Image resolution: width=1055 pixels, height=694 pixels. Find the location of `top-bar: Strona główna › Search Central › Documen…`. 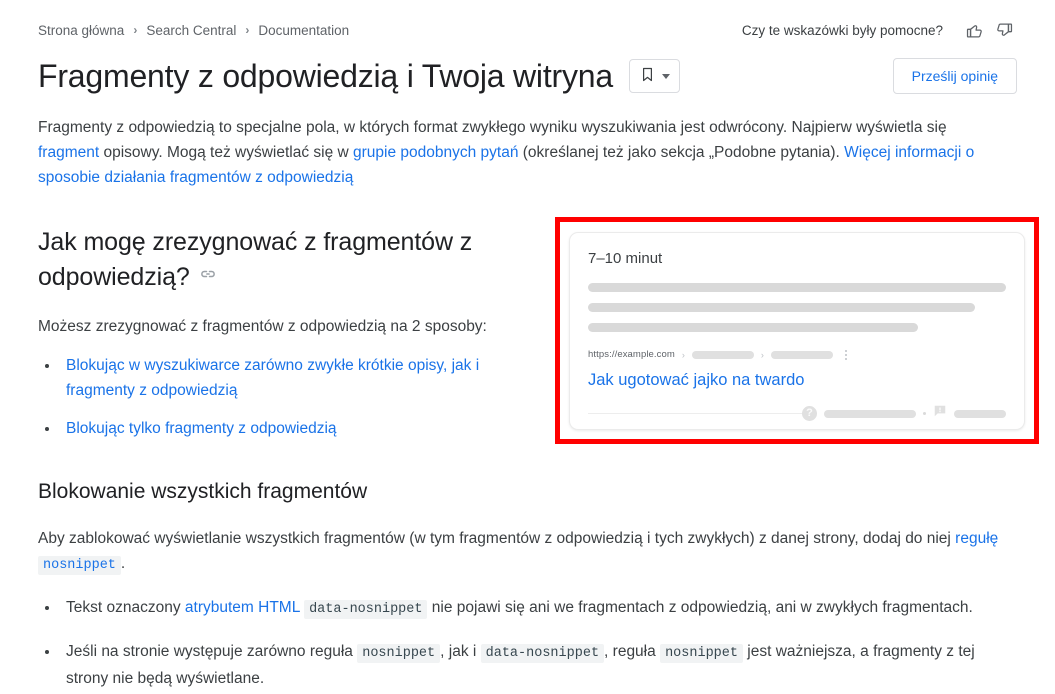

top-bar: Strona główna › Search Central › Documen… is located at coordinates (527, 22).